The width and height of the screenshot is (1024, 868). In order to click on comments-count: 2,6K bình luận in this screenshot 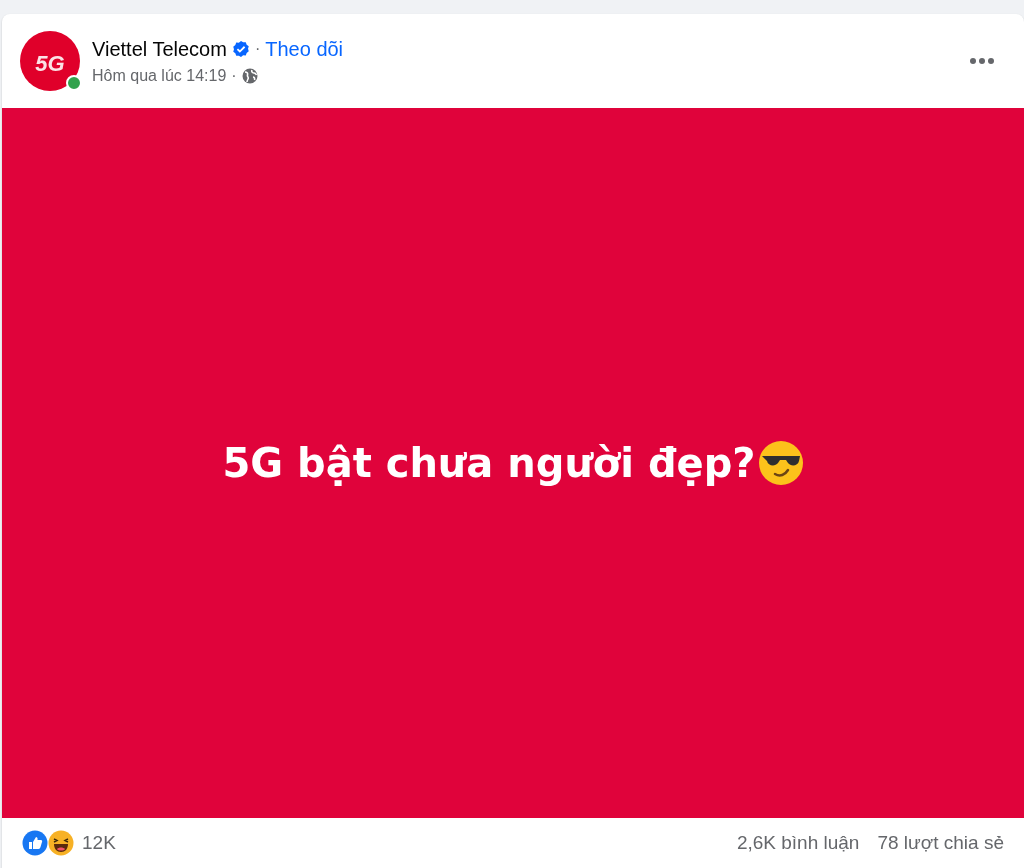, I will do `click(798, 843)`.